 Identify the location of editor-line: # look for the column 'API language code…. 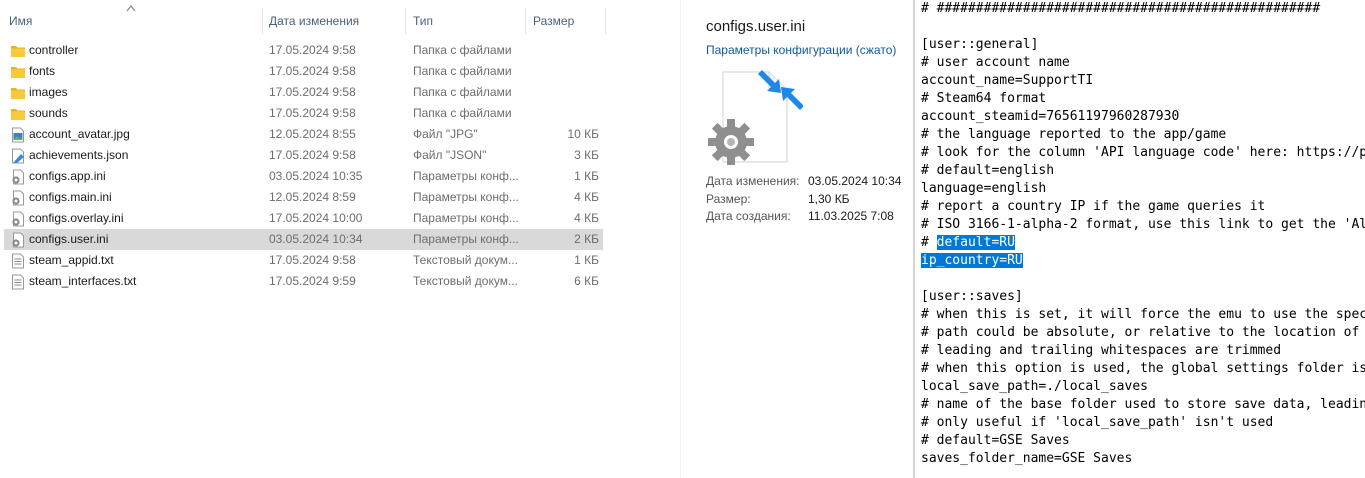
(1143, 152).